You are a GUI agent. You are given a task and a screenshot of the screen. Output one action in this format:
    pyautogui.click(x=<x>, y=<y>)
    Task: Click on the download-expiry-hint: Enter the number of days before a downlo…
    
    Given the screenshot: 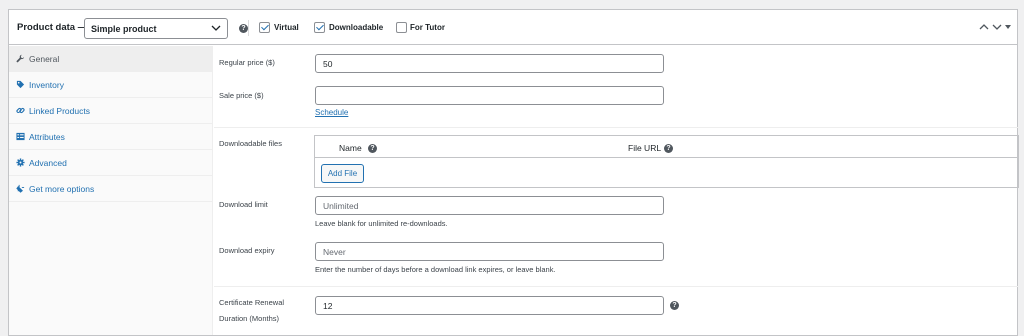 What is the action you would take?
    pyautogui.click(x=435, y=269)
    